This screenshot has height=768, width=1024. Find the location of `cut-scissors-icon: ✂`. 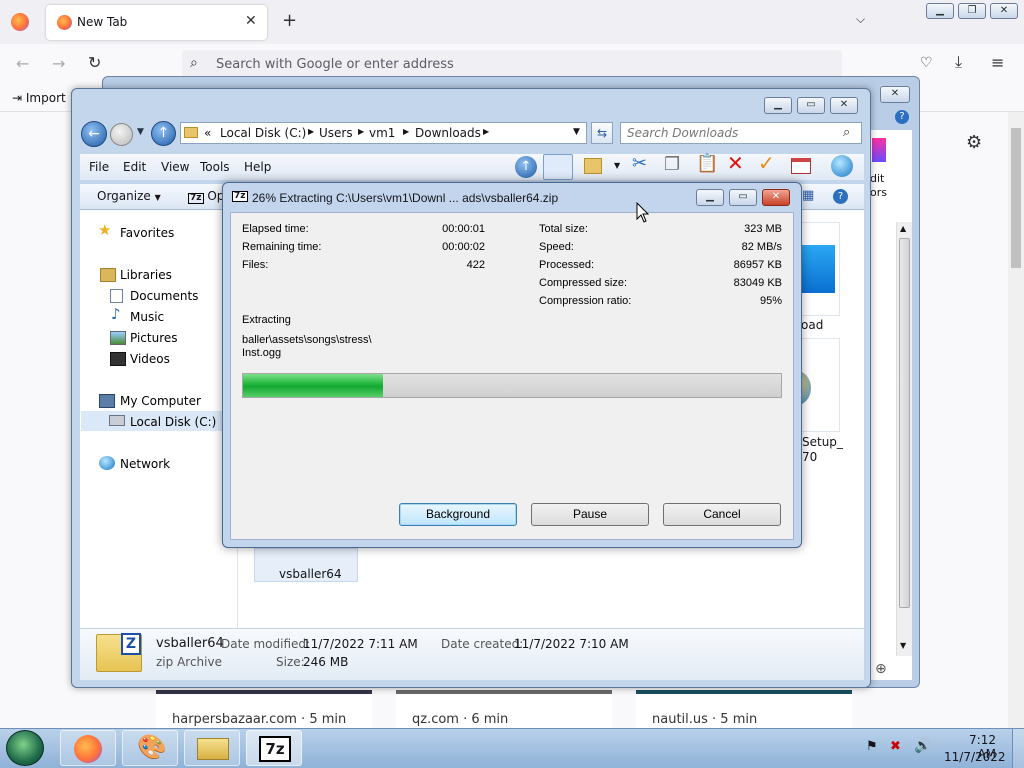

cut-scissors-icon: ✂ is located at coordinates (639, 164).